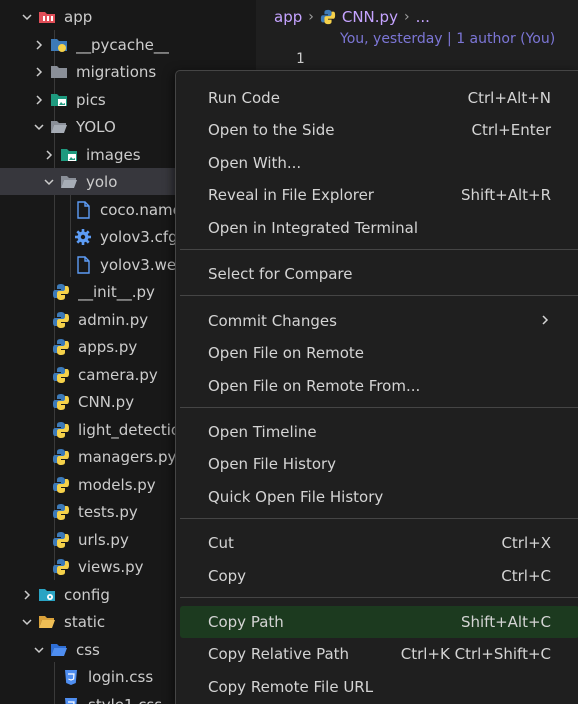 This screenshot has width=578, height=704. I want to click on menu-item-select-for-compare: Select for Compare, so click(379, 274).